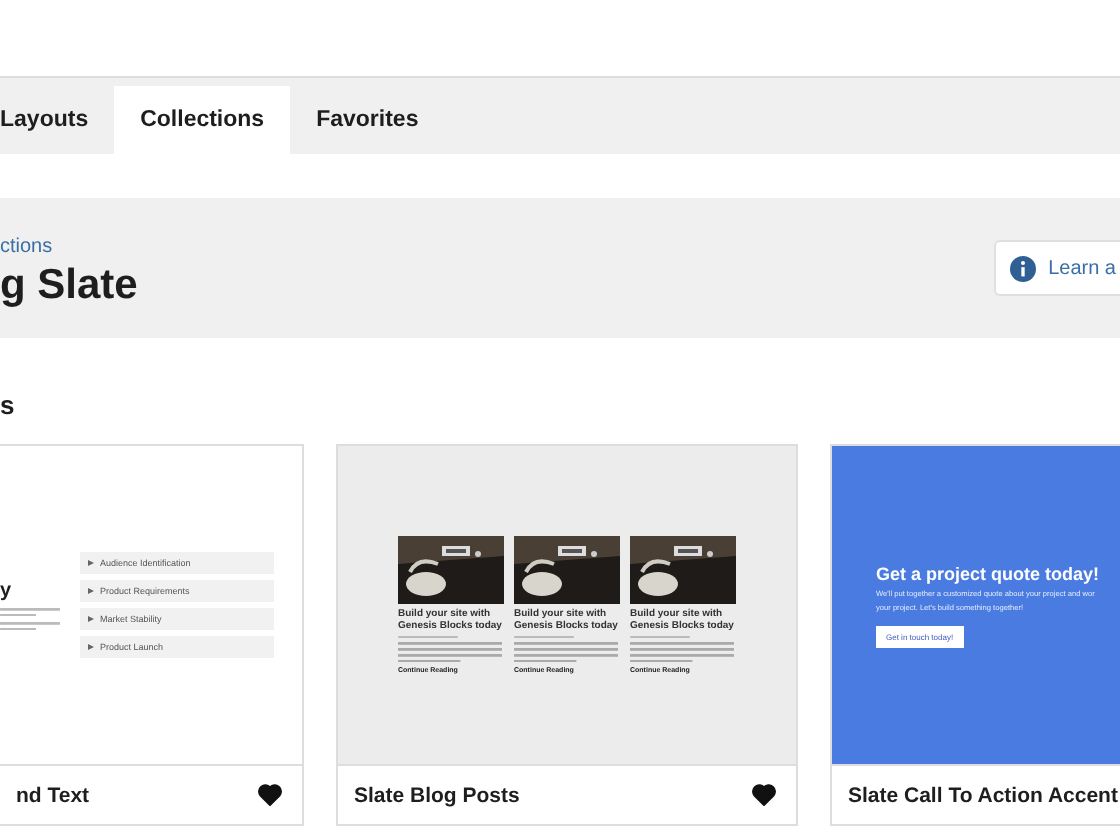  Describe the element at coordinates (1023, 268) in the screenshot. I see `info-icon` at that location.